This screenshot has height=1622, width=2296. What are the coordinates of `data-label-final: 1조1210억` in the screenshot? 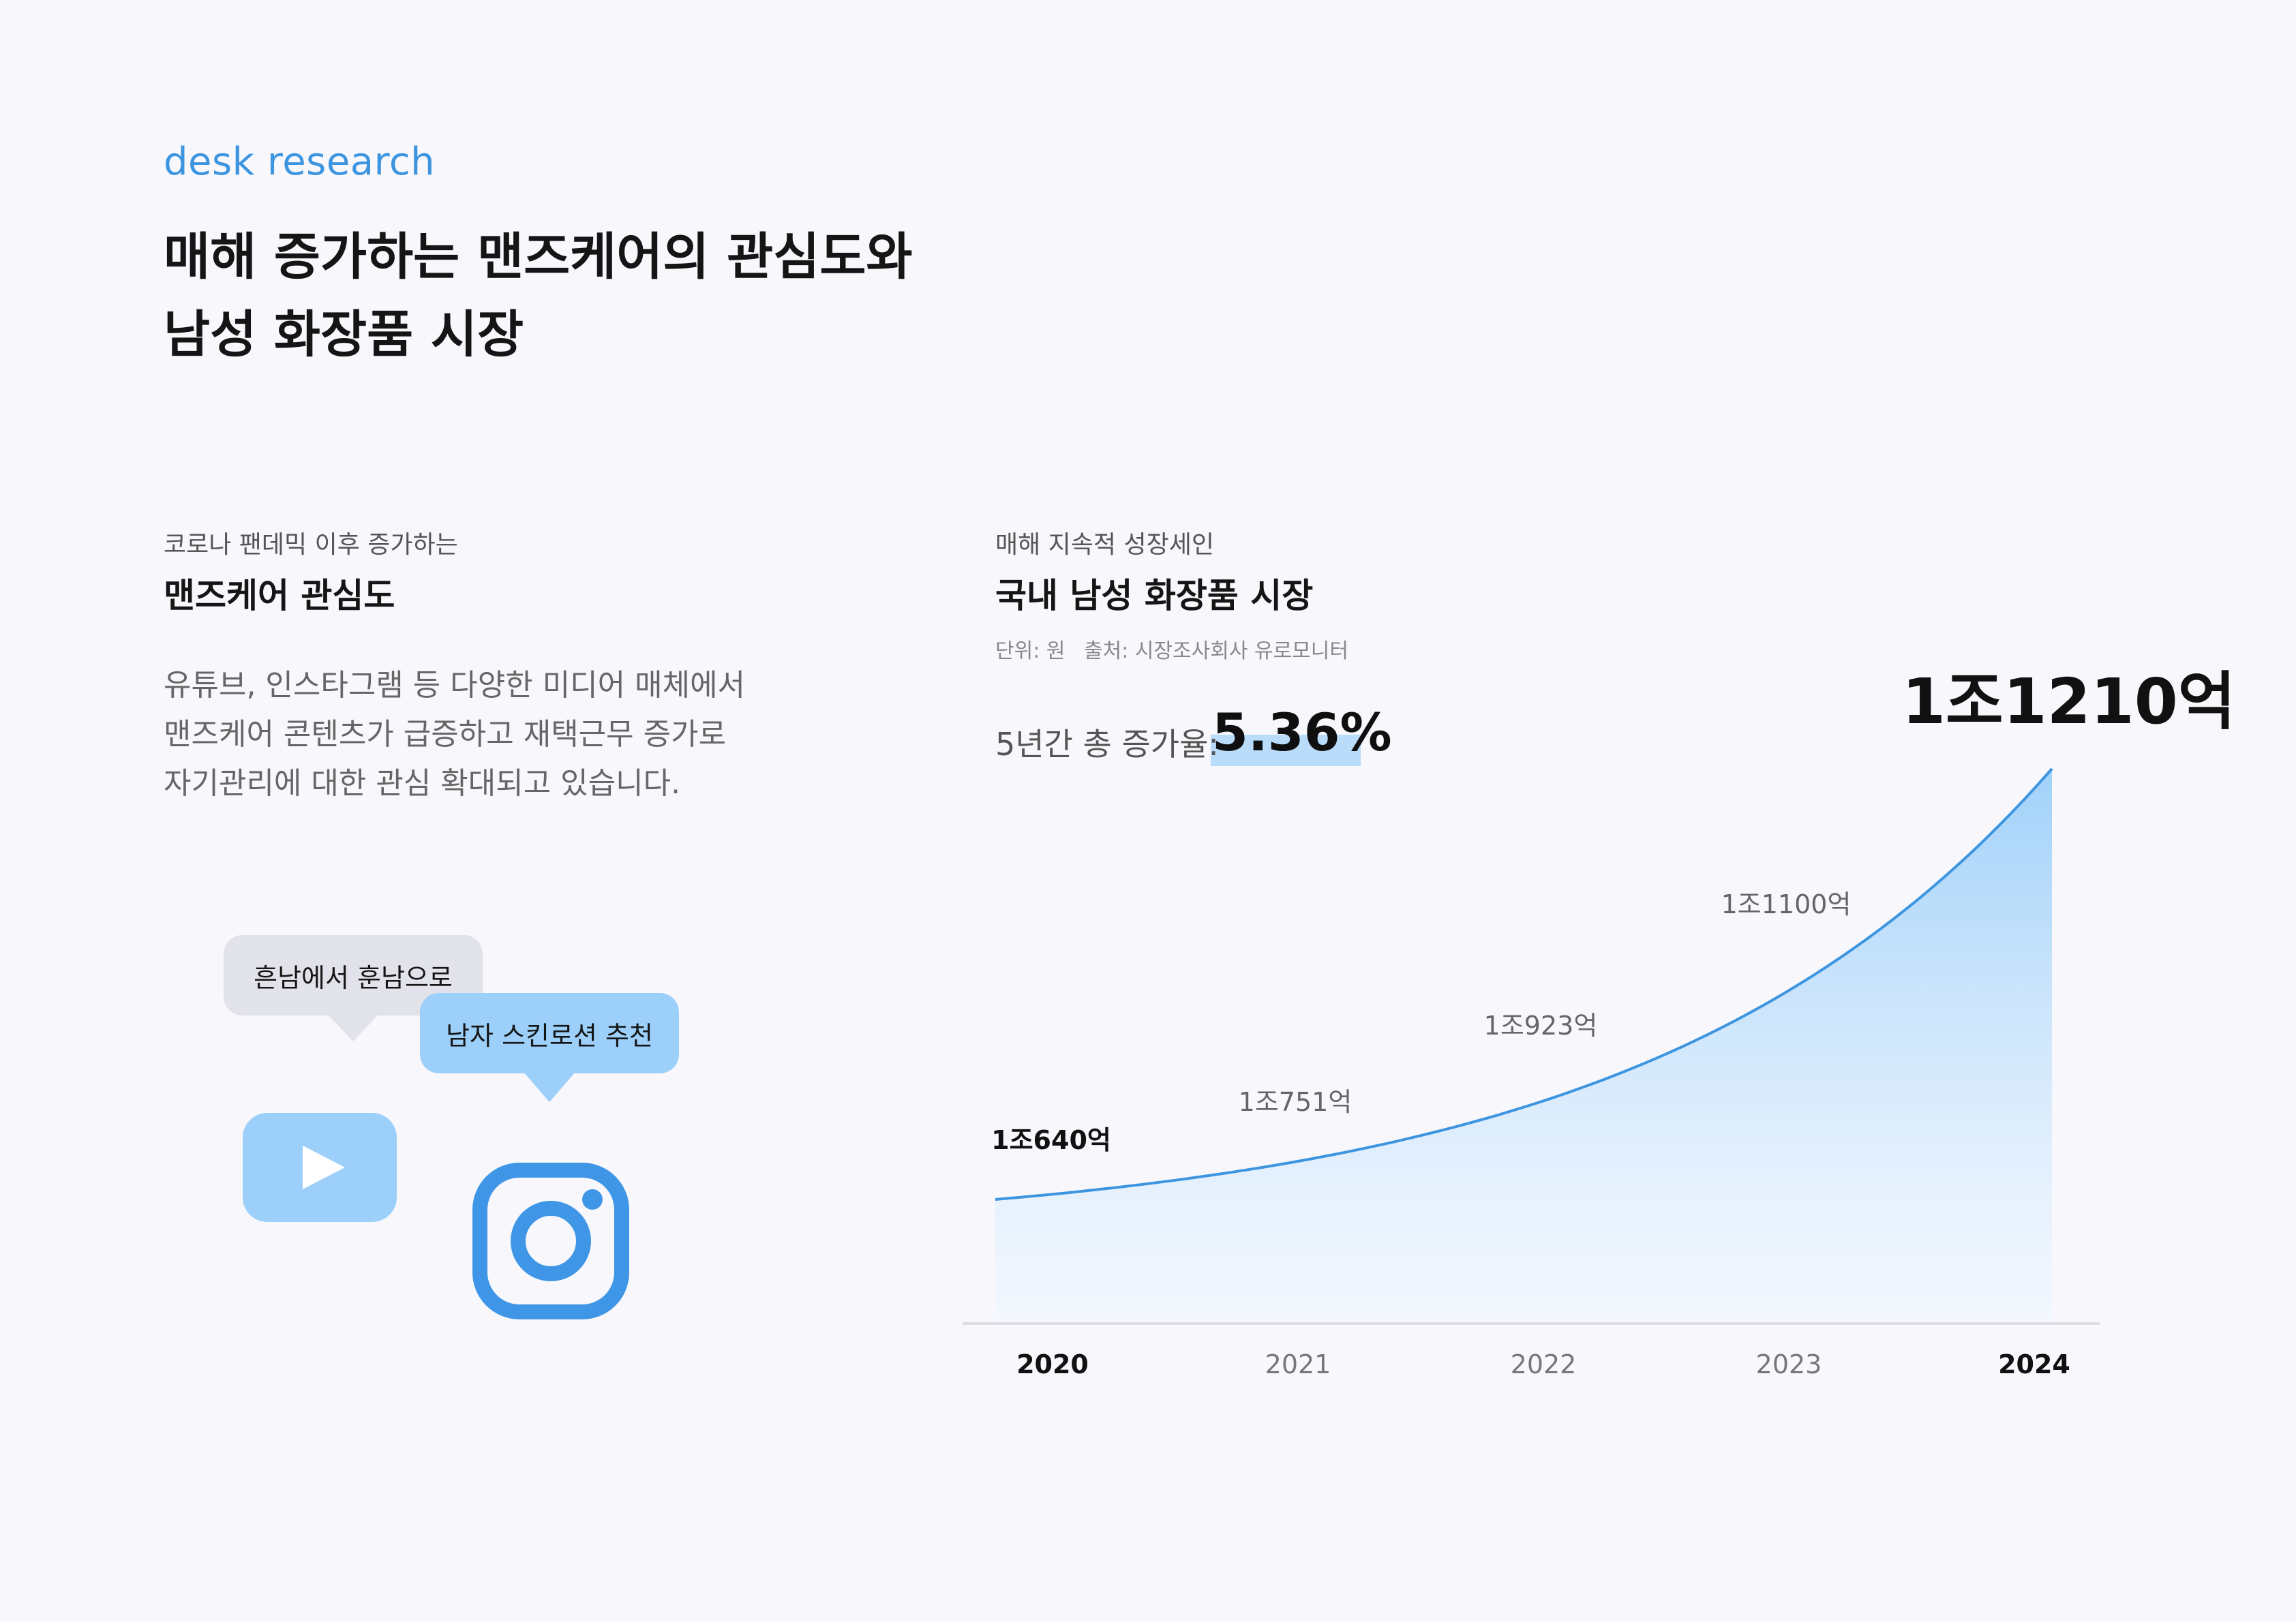 It's located at (2069, 701).